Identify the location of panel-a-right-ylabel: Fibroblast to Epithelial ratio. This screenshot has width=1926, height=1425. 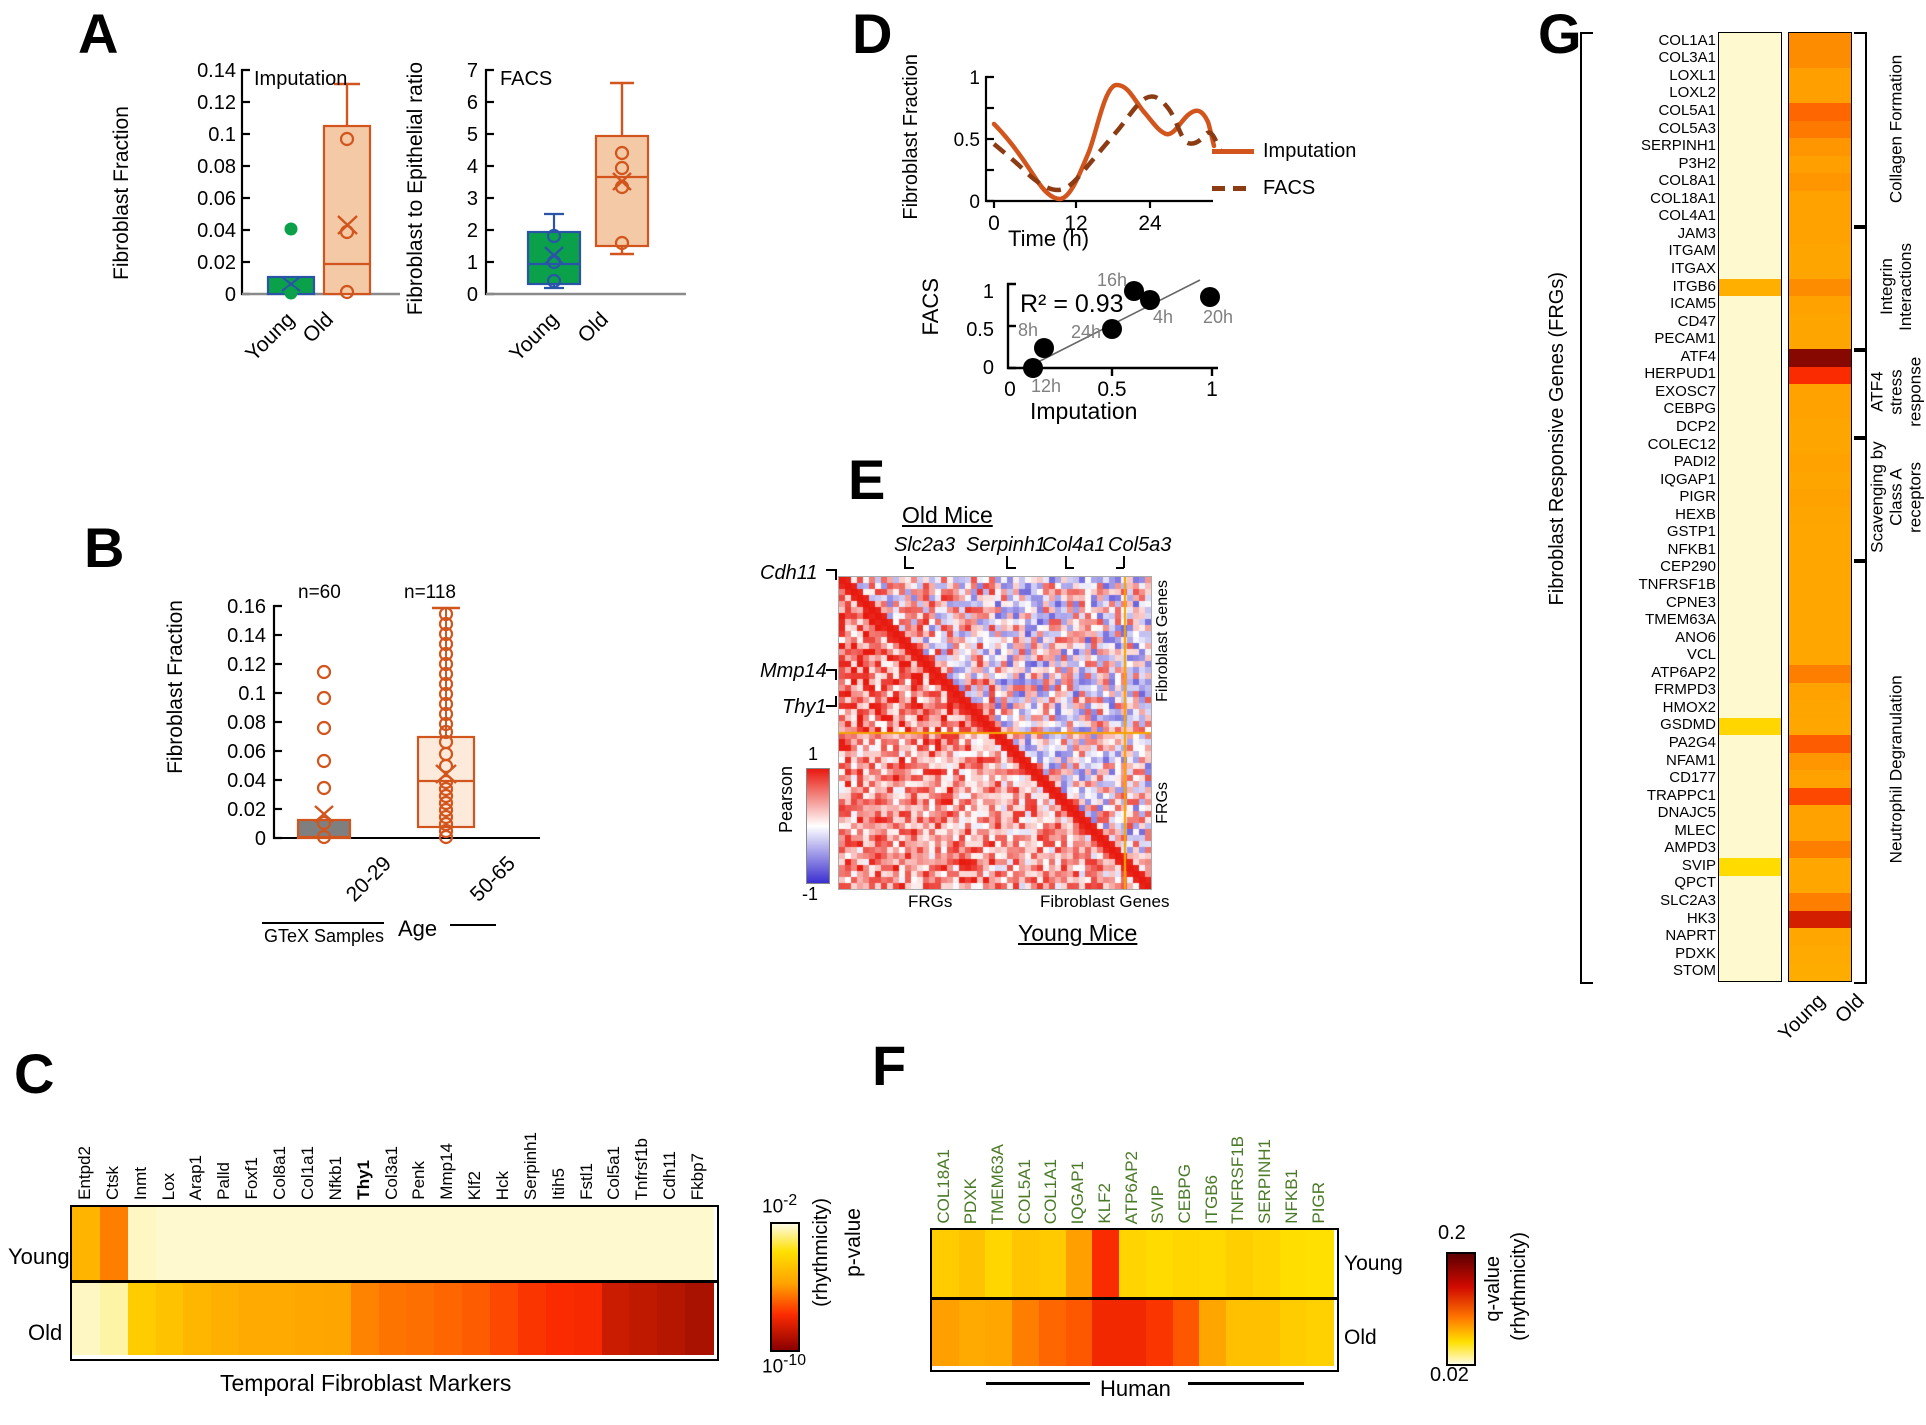
(415, 189).